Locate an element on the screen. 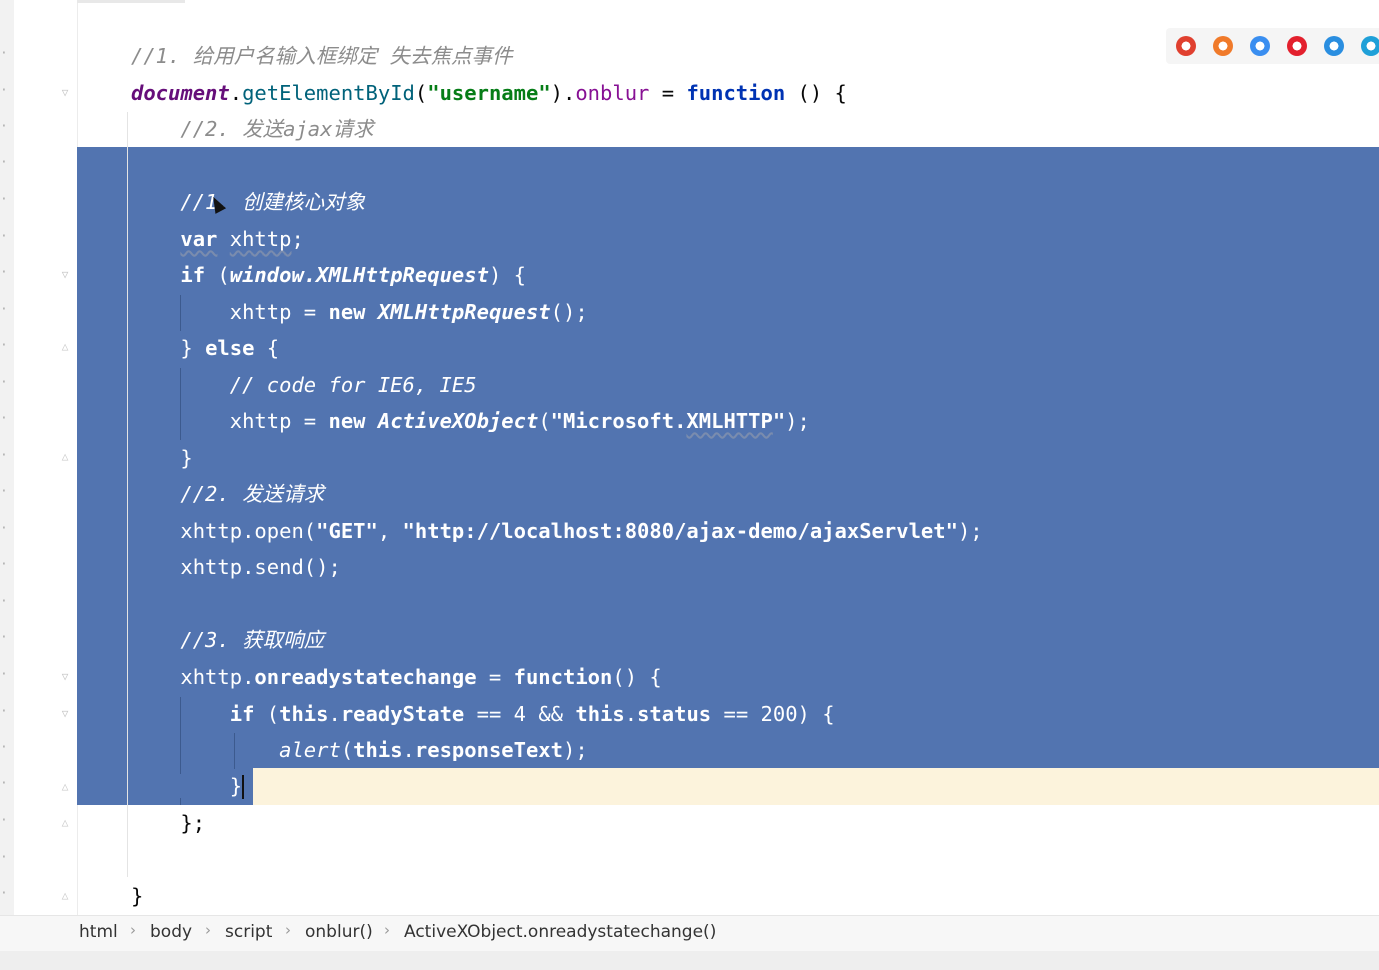 The height and width of the screenshot is (970, 1379). ie-icon is located at coordinates (1334, 46).